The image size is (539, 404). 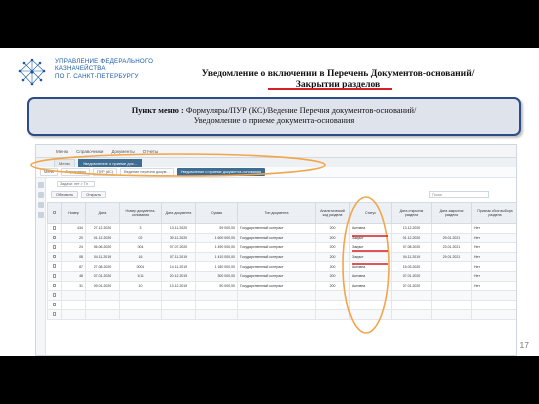 What do you see at coordinates (178, 266) in the screenshot?
I see `table-cell: 14.11.2019` at bounding box center [178, 266].